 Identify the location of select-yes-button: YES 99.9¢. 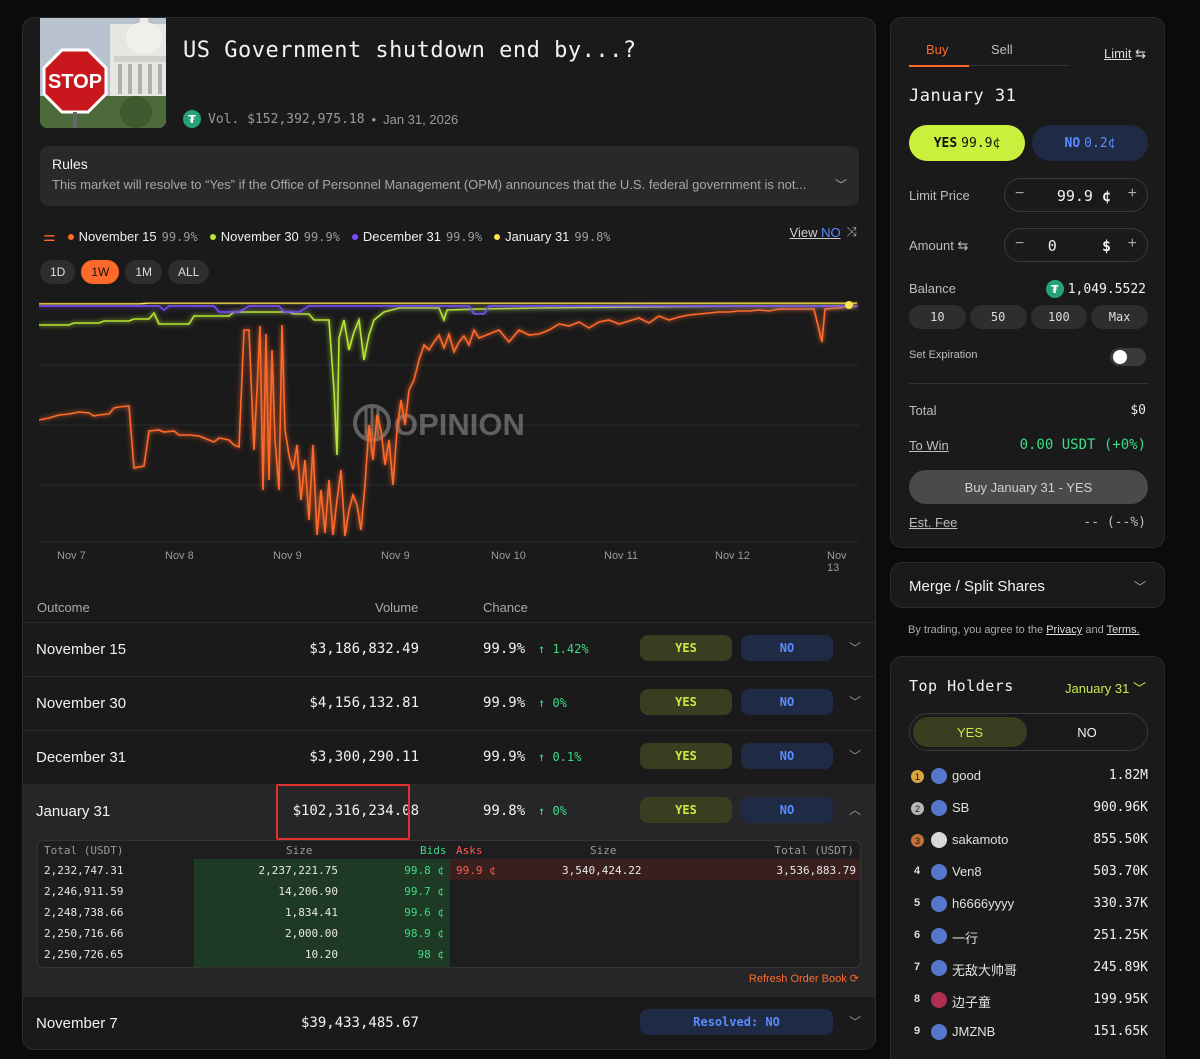
(967, 143).